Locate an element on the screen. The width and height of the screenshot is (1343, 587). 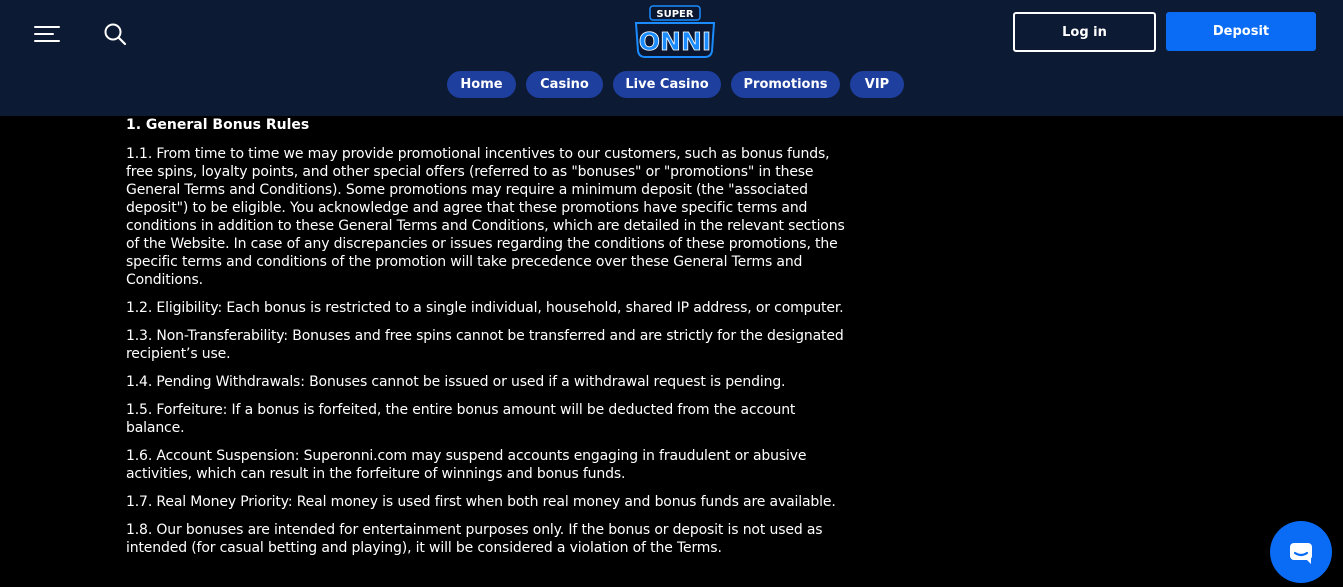
site-logo: SUPER ONNI is located at coordinates (675, 33).